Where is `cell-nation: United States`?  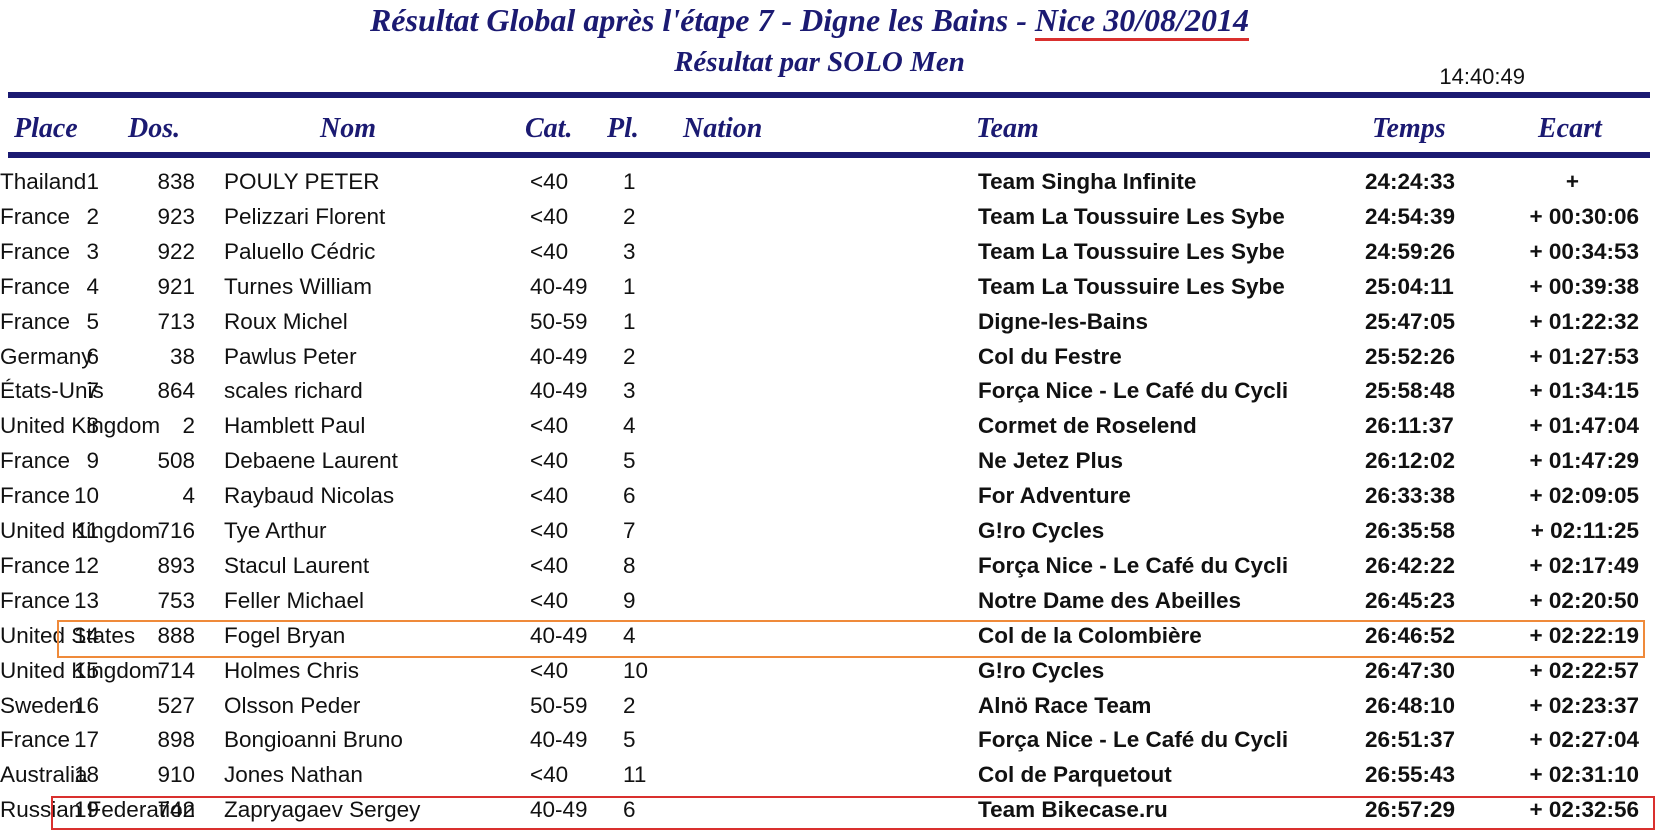 cell-nation: United States is located at coordinates (68, 635).